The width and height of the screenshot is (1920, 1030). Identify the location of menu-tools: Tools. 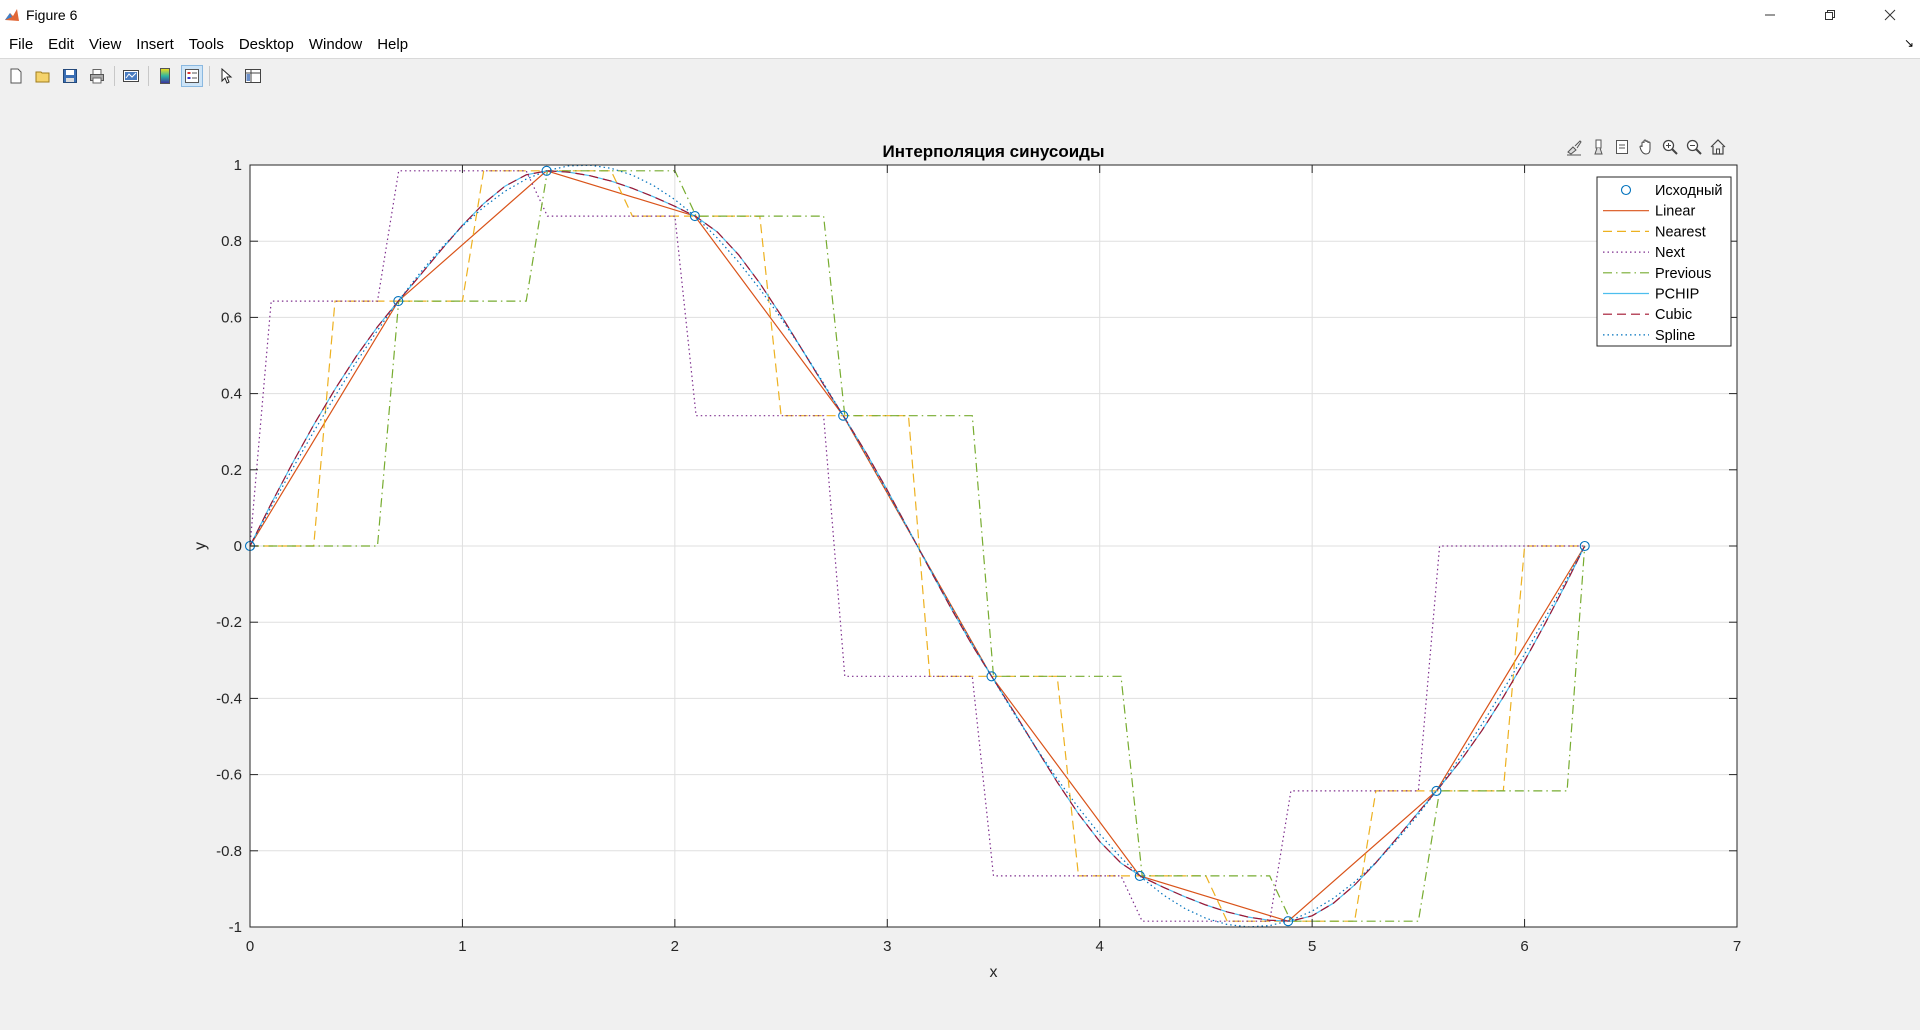
(206, 44).